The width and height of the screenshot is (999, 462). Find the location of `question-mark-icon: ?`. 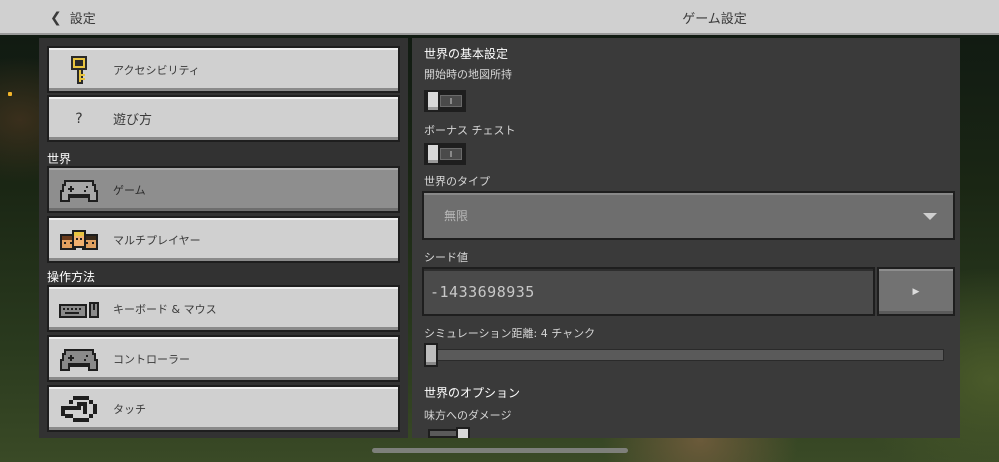

question-mark-icon: ? is located at coordinates (79, 118).